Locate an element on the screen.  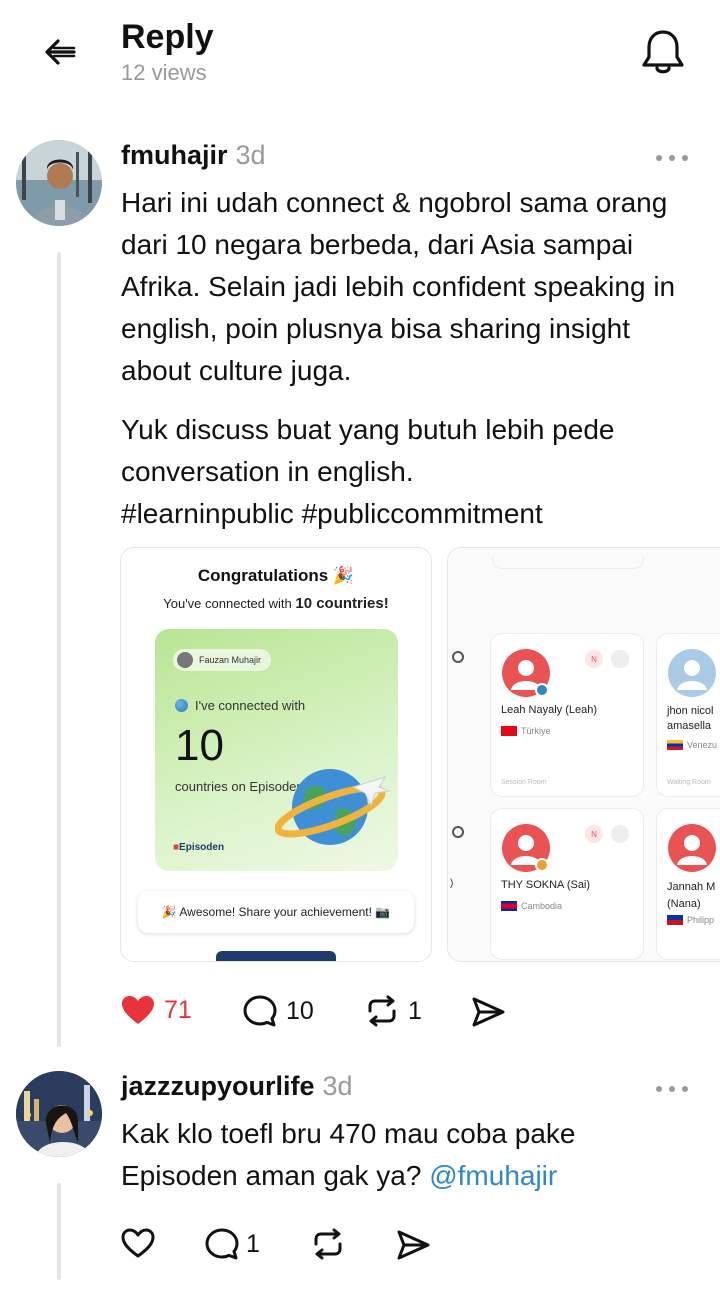
participant-name: jhon nicol amasella is located at coordinates (690, 718).